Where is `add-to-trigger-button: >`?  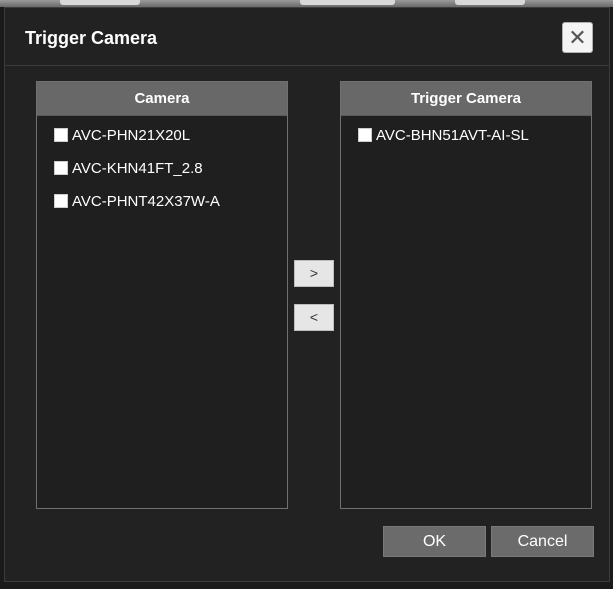
add-to-trigger-button: > is located at coordinates (314, 273).